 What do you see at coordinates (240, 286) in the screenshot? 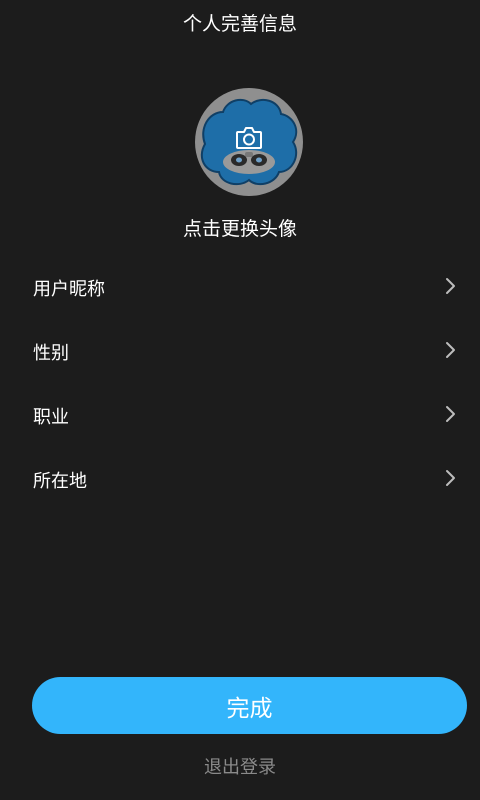
I see `row-nickname: 用户昵称` at bounding box center [240, 286].